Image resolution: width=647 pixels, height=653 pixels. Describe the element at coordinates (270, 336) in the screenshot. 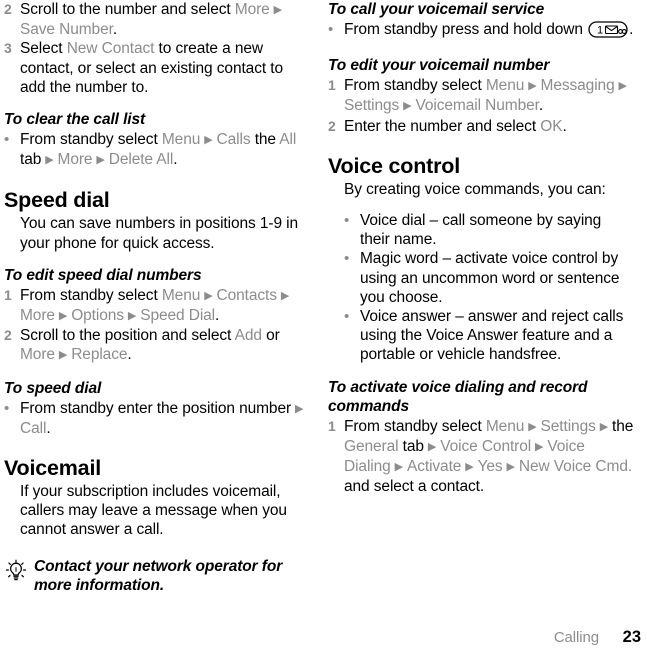

I see `body-text: or` at that location.